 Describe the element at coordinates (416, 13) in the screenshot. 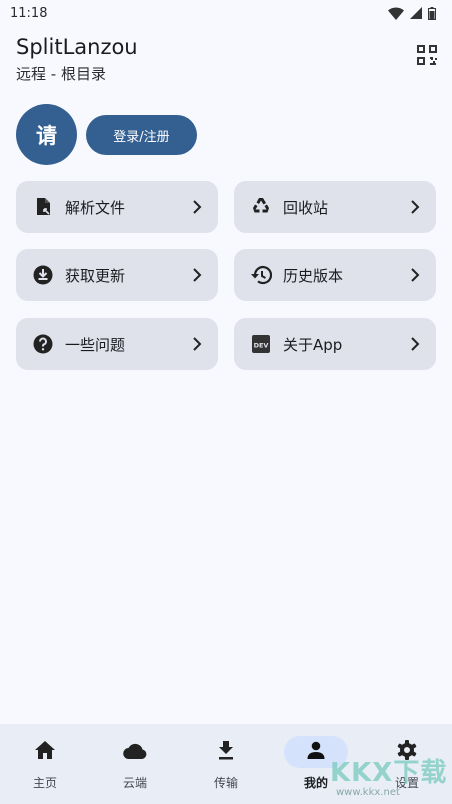

I see `signal-icon` at that location.